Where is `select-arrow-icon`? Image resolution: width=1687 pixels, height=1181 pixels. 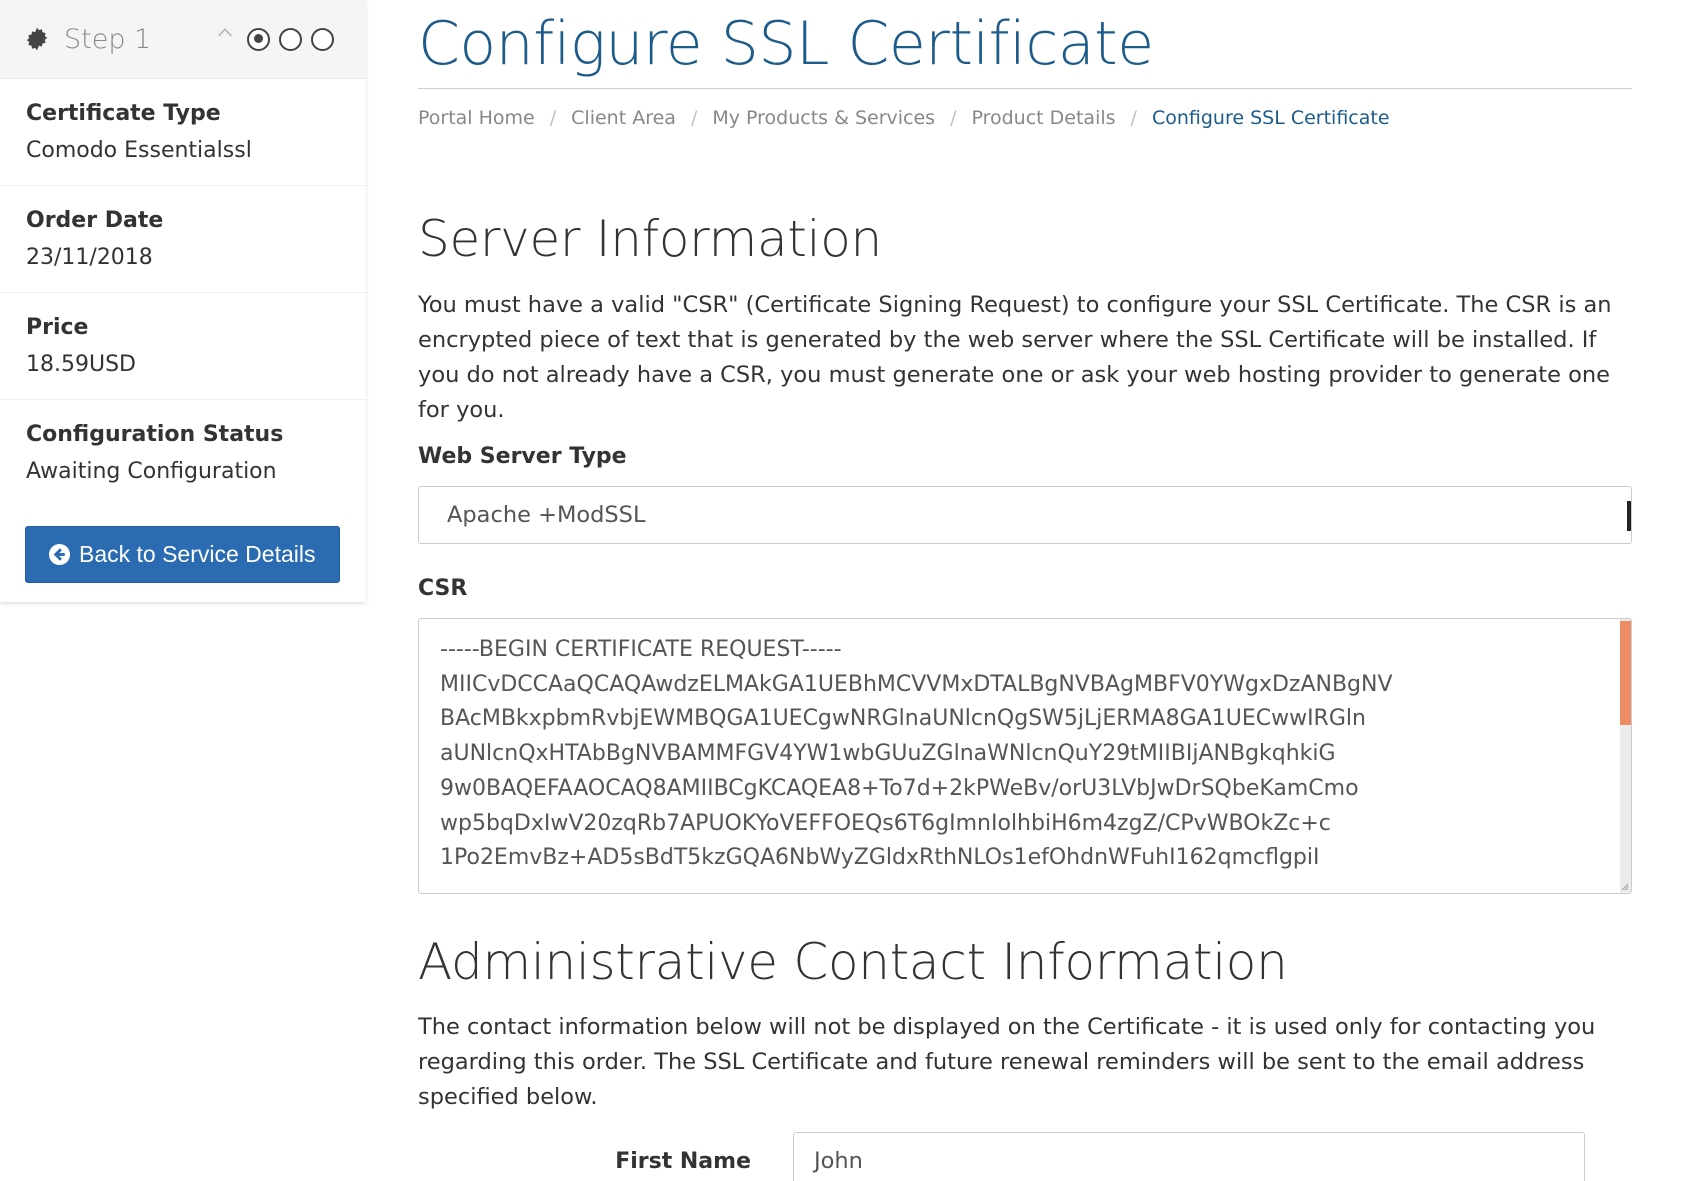 select-arrow-icon is located at coordinates (1629, 516).